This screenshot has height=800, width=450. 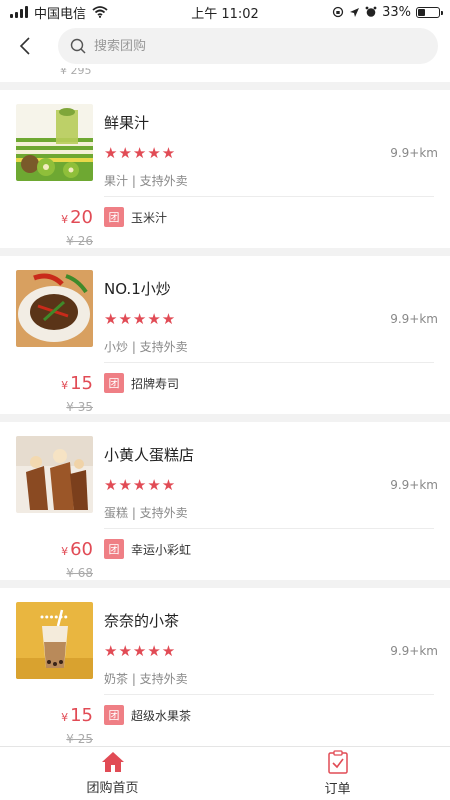 I want to click on clipboard-check-icon, so click(x=337, y=762).